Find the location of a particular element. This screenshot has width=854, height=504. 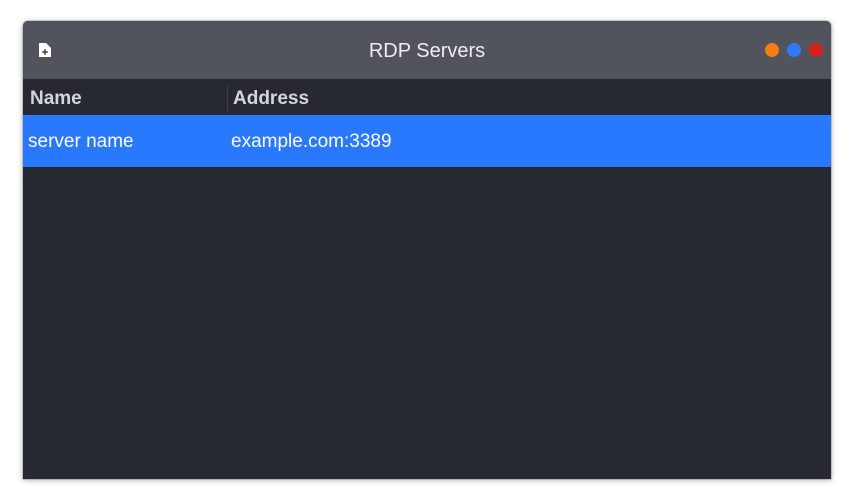

table-row: server name example.com:3389 is located at coordinates (427, 141).